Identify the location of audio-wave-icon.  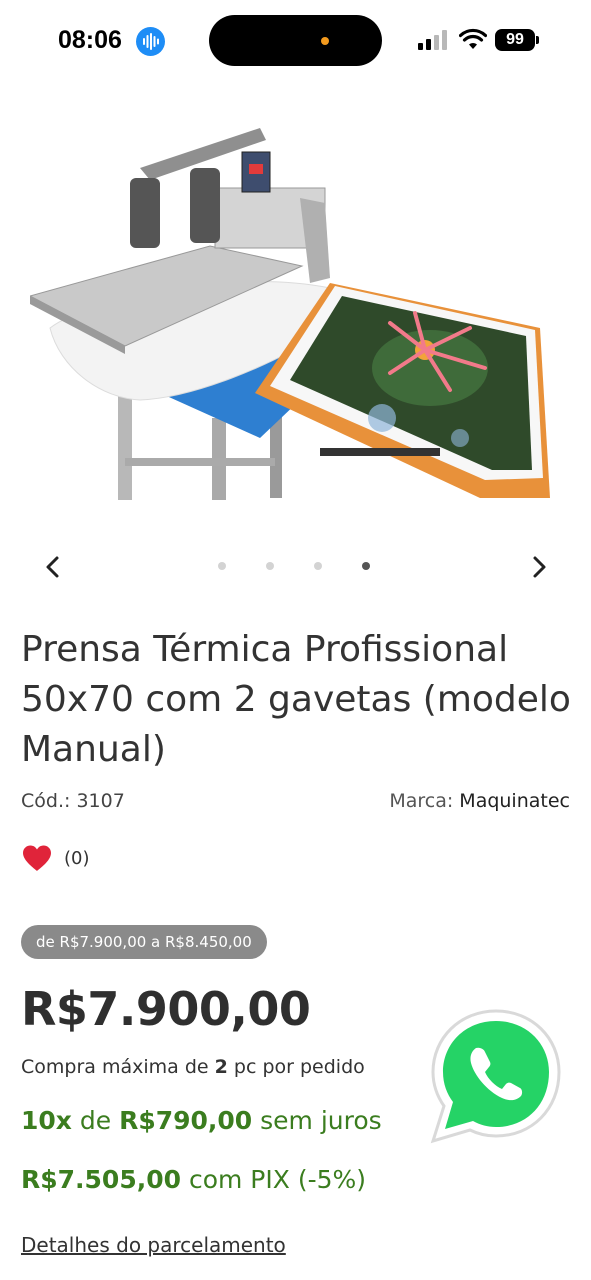
(150, 41).